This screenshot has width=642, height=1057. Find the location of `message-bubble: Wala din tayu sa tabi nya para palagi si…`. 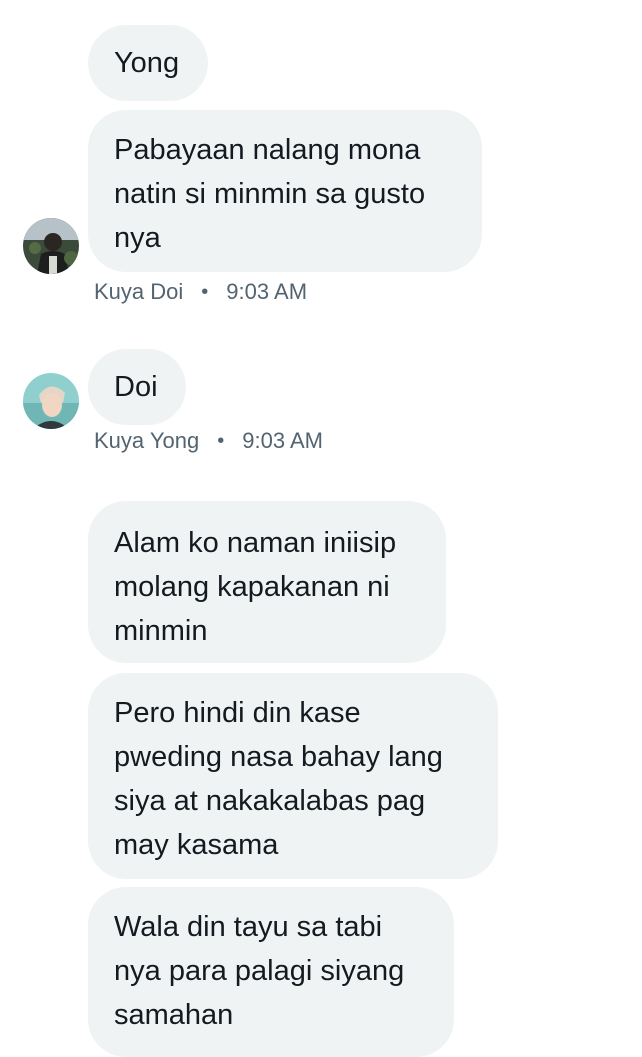

message-bubble: Wala din tayu sa tabi nya para palagi si… is located at coordinates (271, 972).